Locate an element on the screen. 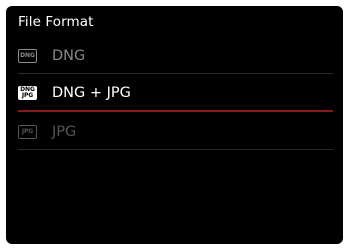 The height and width of the screenshot is (250, 346). option-dng-label: DNG is located at coordinates (69, 55).